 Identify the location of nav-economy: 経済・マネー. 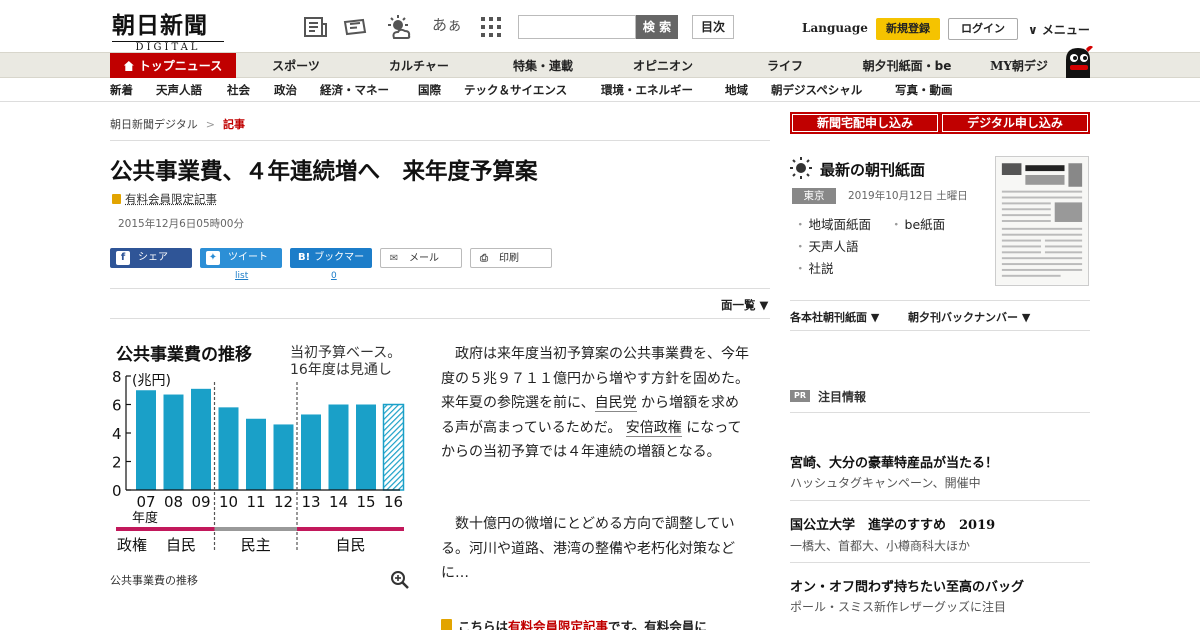
(354, 90).